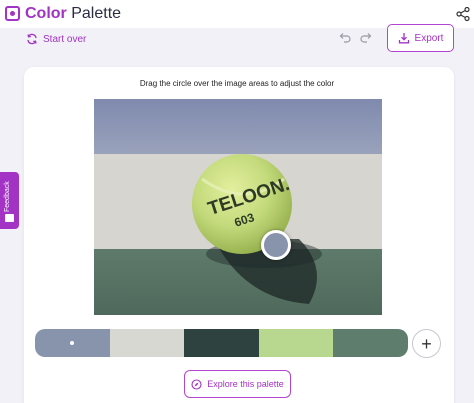  Describe the element at coordinates (7, 196) in the screenshot. I see `feedback-label: Feedback` at that location.